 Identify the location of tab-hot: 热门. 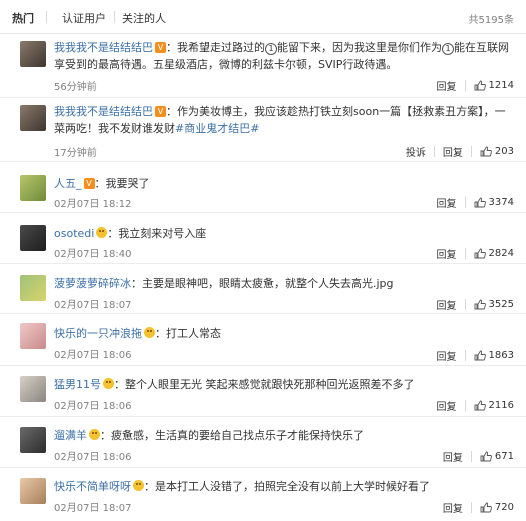
(23, 18).